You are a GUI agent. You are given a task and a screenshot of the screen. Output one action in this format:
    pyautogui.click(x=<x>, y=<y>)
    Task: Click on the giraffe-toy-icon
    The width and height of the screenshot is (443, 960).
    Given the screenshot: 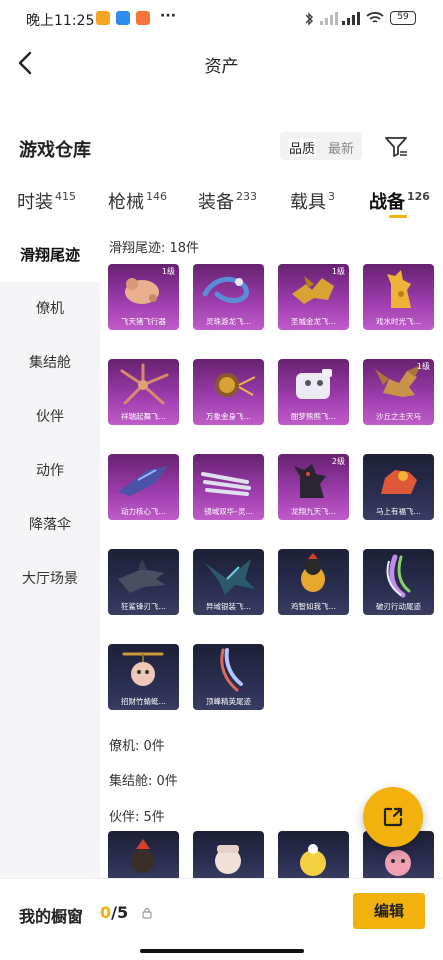 What is the action you would take?
    pyautogui.click(x=399, y=289)
    